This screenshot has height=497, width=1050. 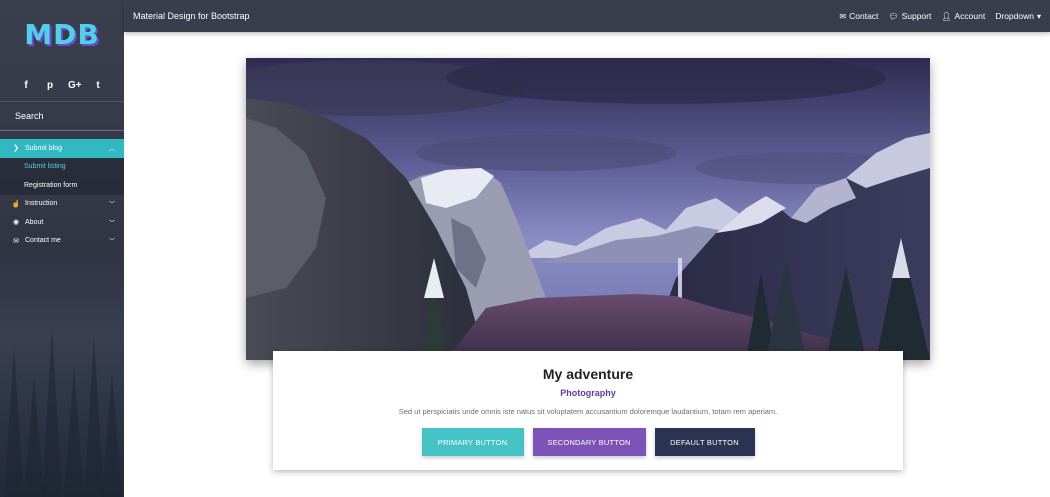 What do you see at coordinates (1014, 16) in the screenshot?
I see `nav-link-label: Dropdown` at bounding box center [1014, 16].